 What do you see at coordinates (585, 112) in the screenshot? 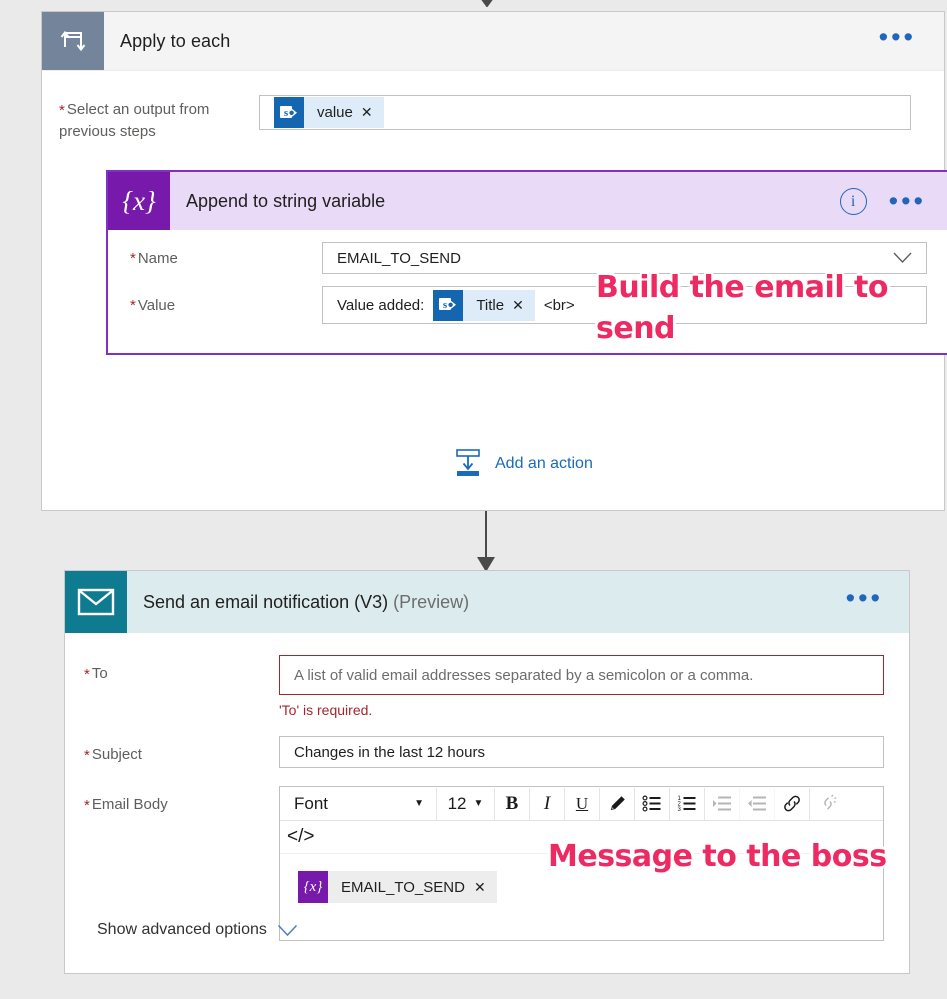
I see `select-output-input: s value ✕` at bounding box center [585, 112].